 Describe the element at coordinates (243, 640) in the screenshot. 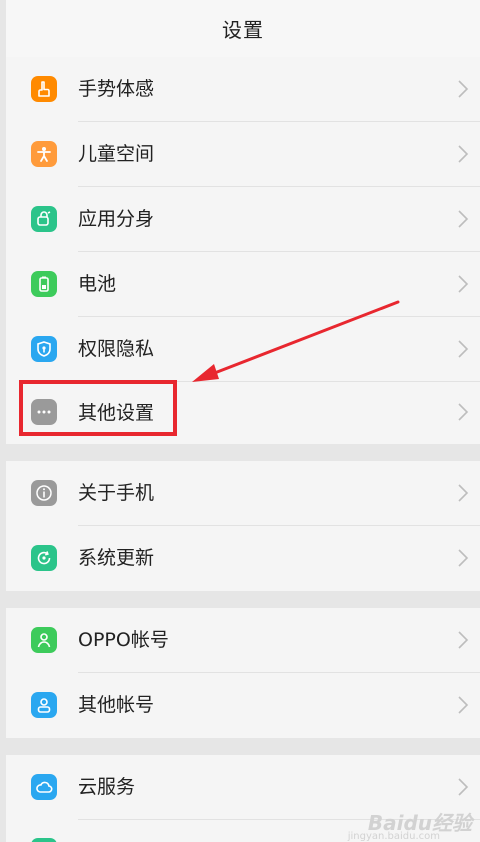

I see `settings-item-oppo-account: OPPO帐号` at that location.